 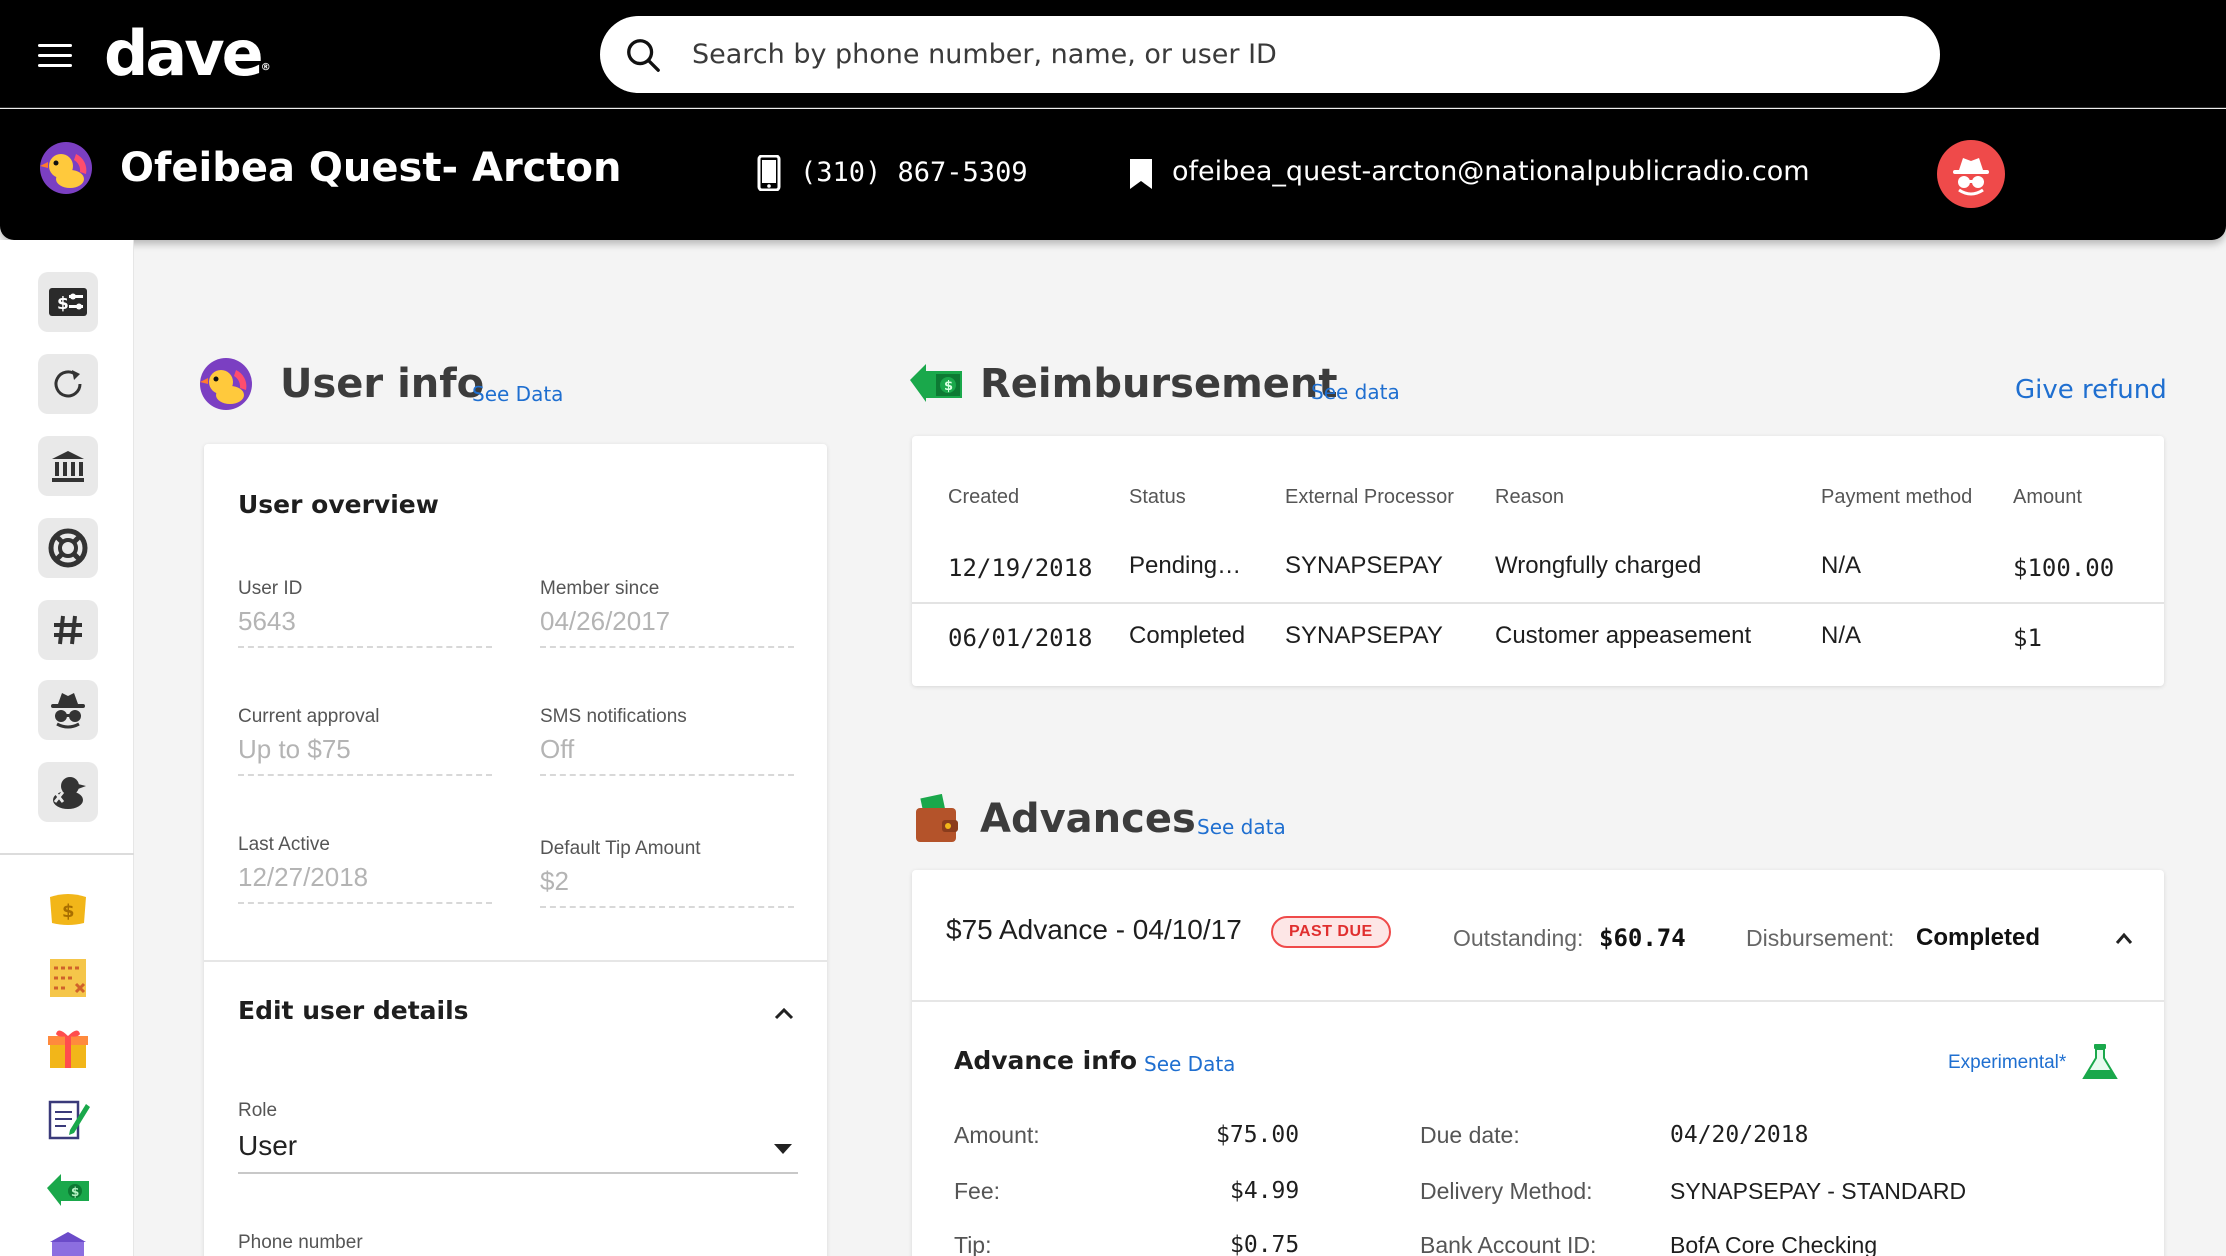 What do you see at coordinates (643, 55) in the screenshot?
I see `search-icon` at bounding box center [643, 55].